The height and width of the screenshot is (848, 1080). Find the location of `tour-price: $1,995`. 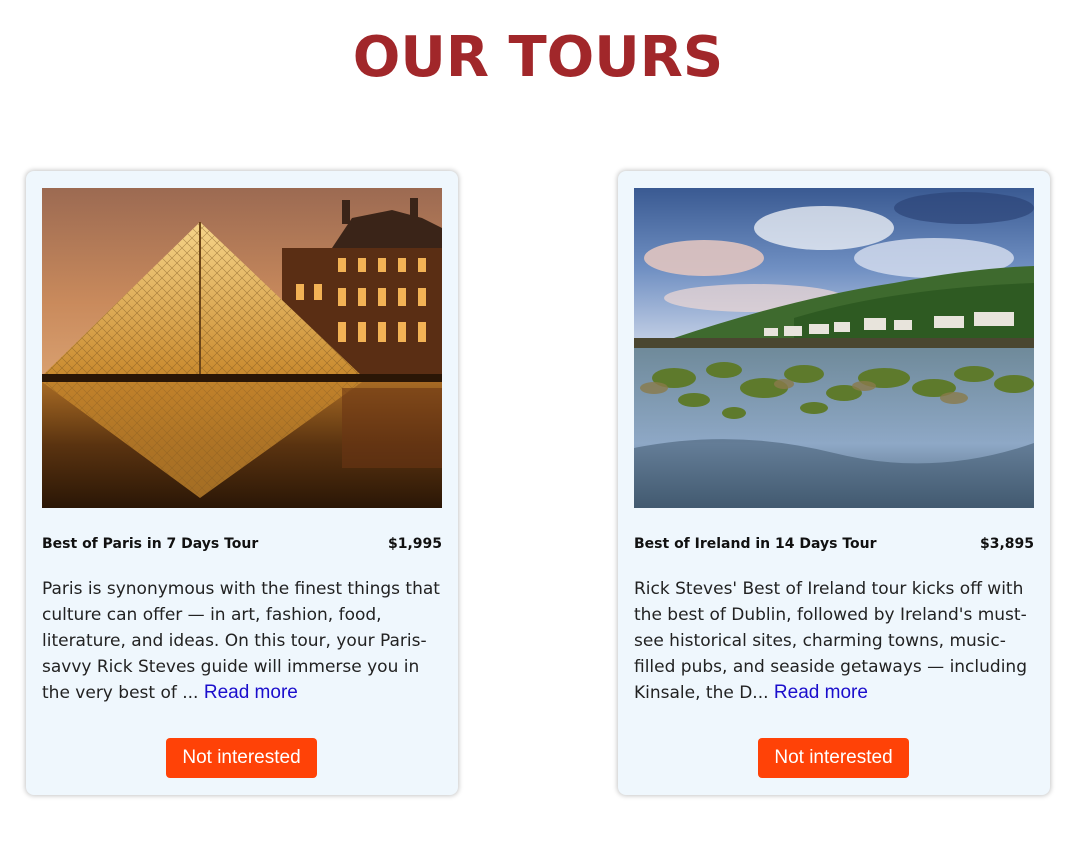

tour-price: $1,995 is located at coordinates (414, 544).